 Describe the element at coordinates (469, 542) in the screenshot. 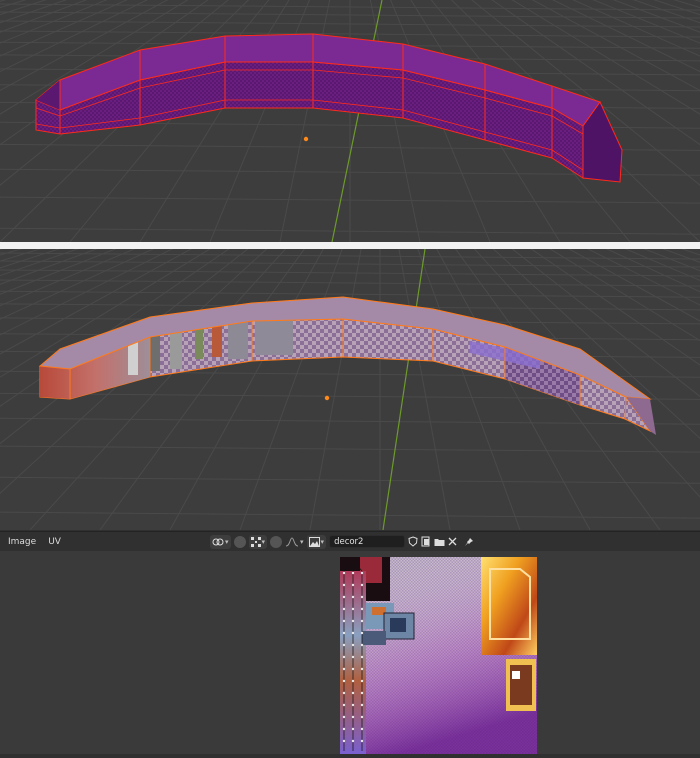

I see `pin-icon` at that location.